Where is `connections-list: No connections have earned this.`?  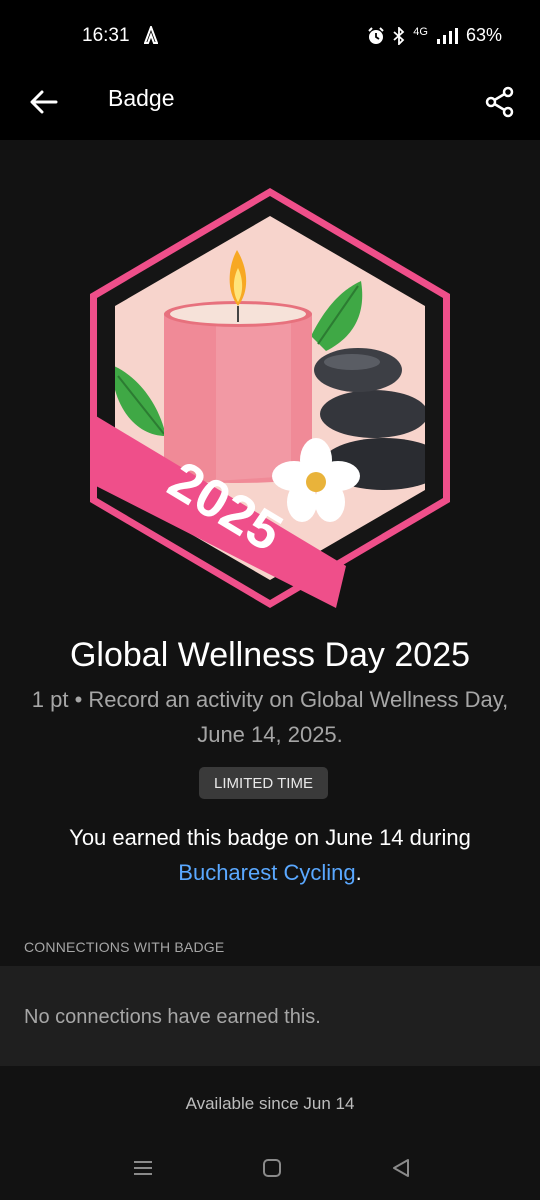 connections-list: No connections have earned this. is located at coordinates (270, 1016).